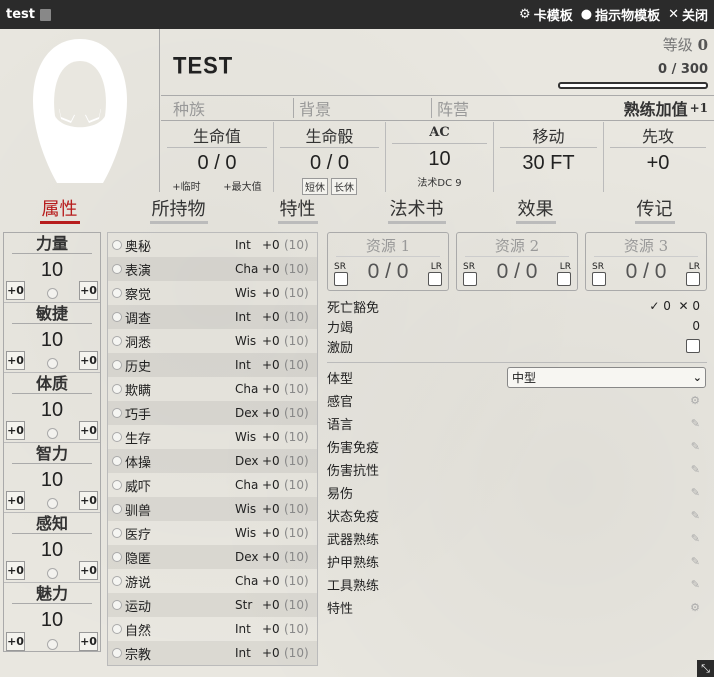  I want to click on skill-row: 运动 Str +0 (10), so click(212, 605).